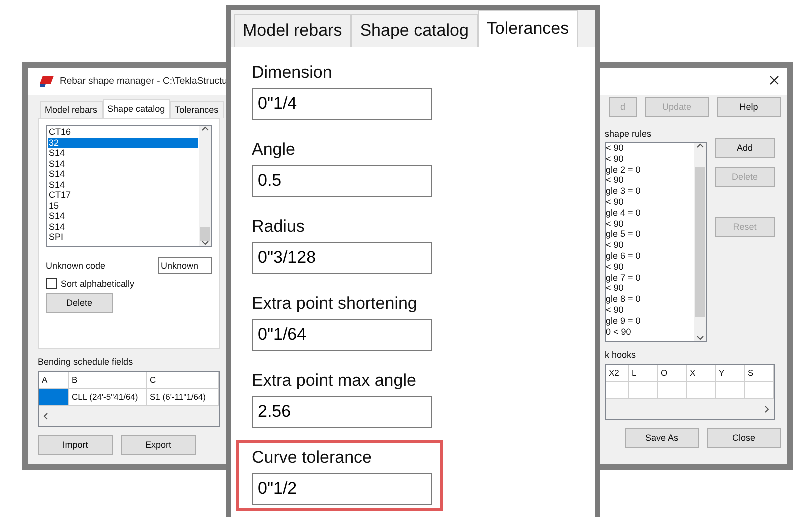 The height and width of the screenshot is (522, 795). I want to click on rule-line: gle 7 = 0, so click(624, 278).